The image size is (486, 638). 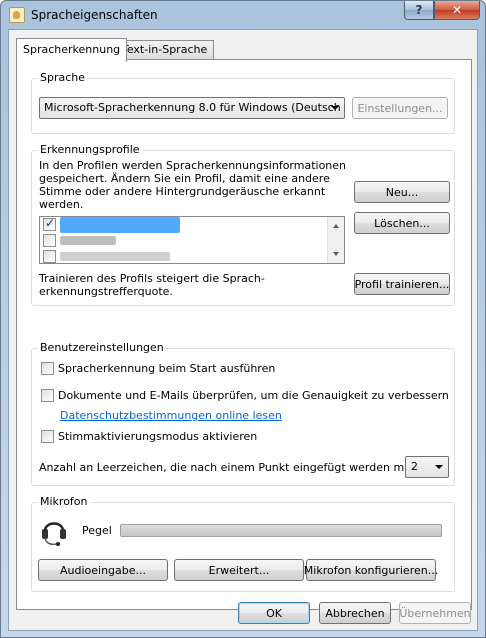 What do you see at coordinates (90, 149) in the screenshot?
I see `group-label-profiles: Erkennungsprofile` at bounding box center [90, 149].